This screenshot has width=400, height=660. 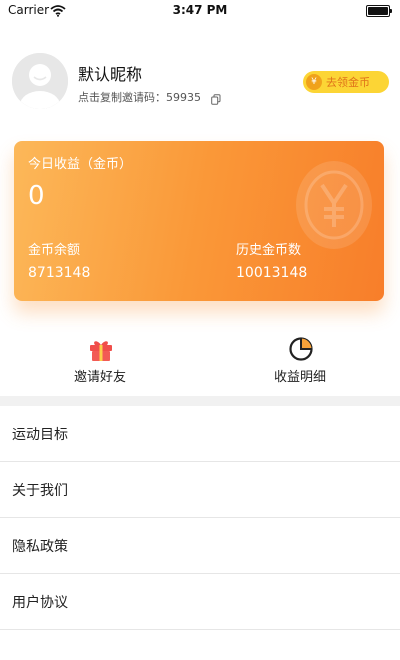 What do you see at coordinates (110, 74) in the screenshot?
I see `nickname: 默认昵称` at bounding box center [110, 74].